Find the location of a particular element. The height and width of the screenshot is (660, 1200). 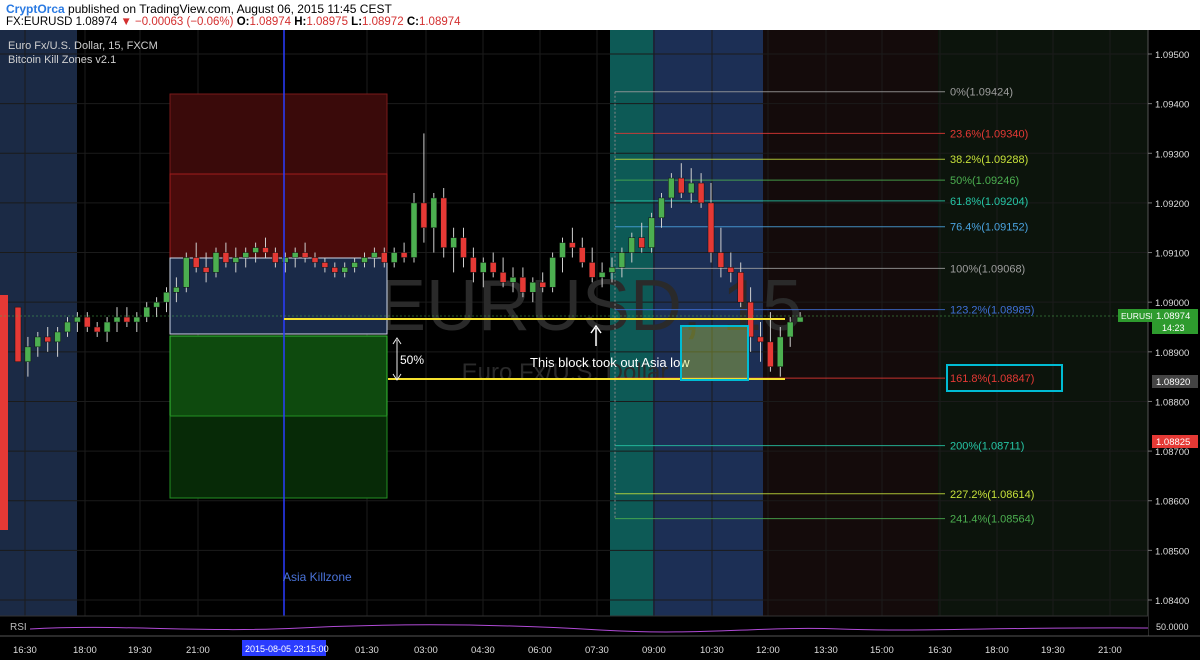

symbol-ticker: FX:EURUSD is located at coordinates (39, 22).